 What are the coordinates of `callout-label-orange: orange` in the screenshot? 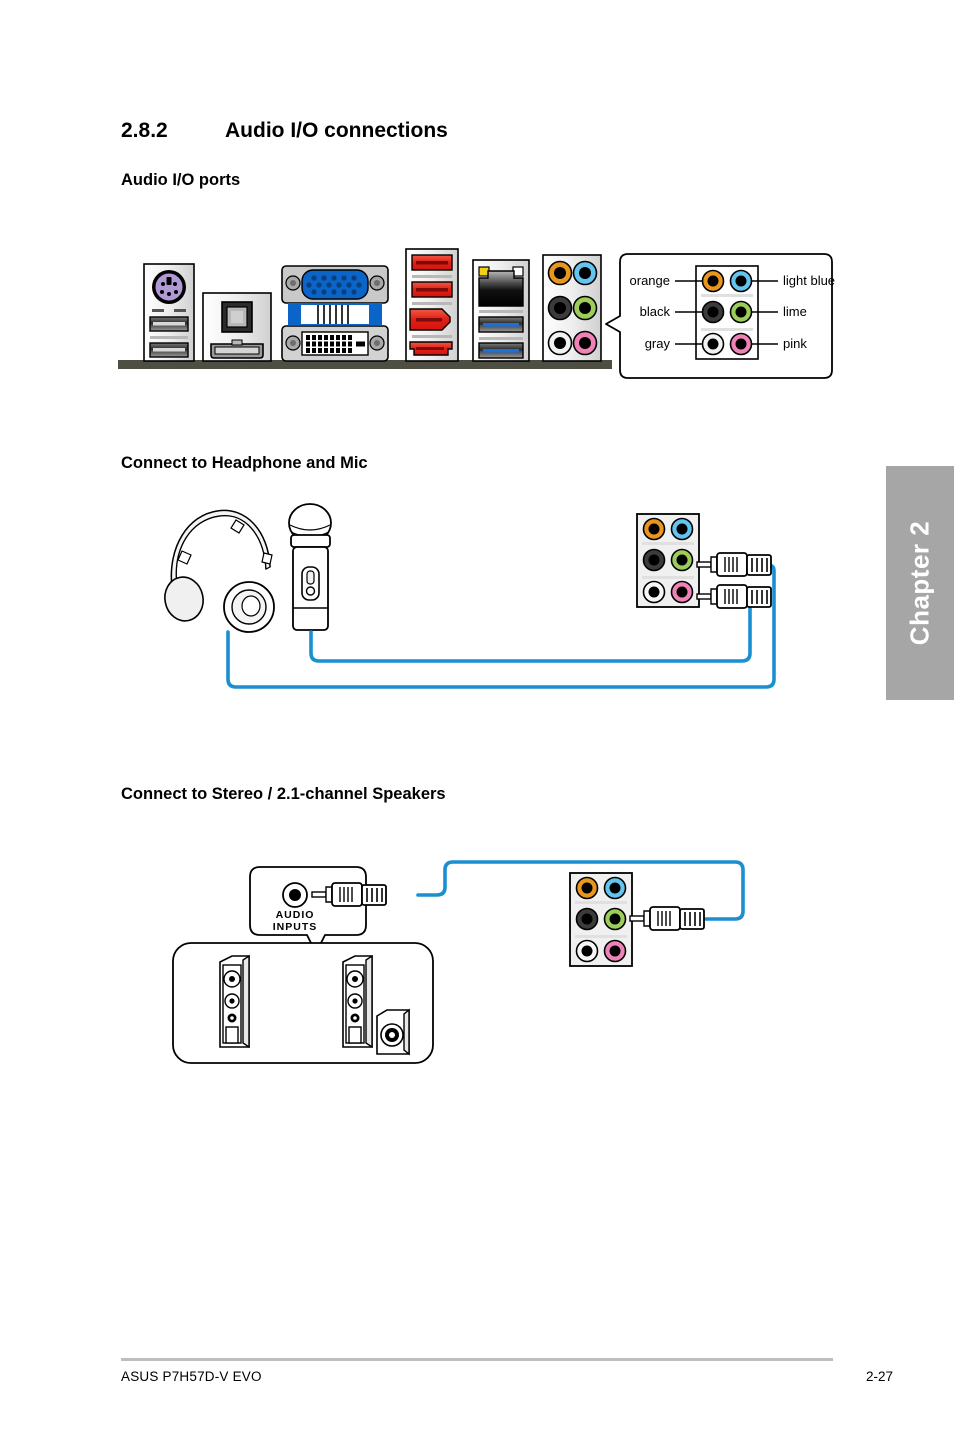 It's located at (650, 280).